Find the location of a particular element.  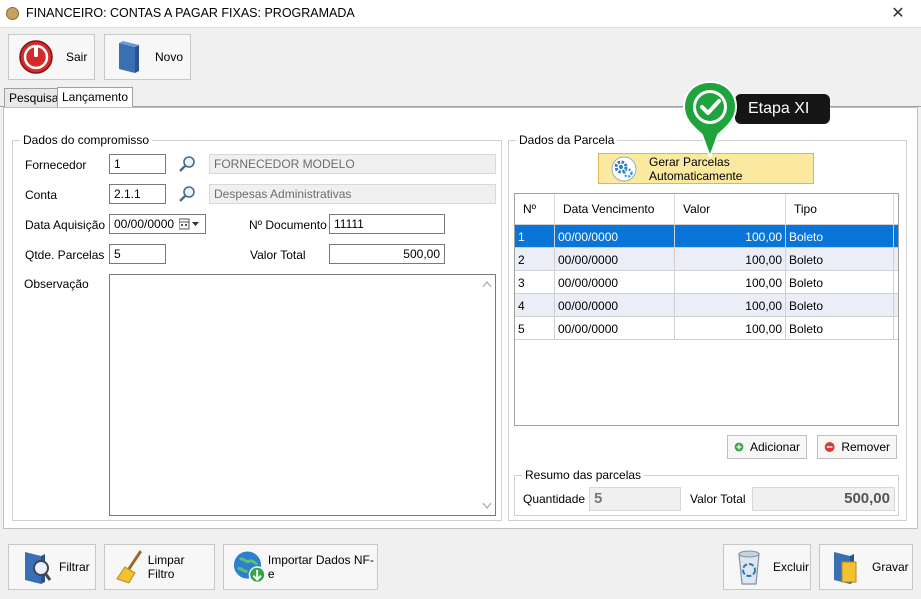

conta-label: Conta is located at coordinates (41, 195).